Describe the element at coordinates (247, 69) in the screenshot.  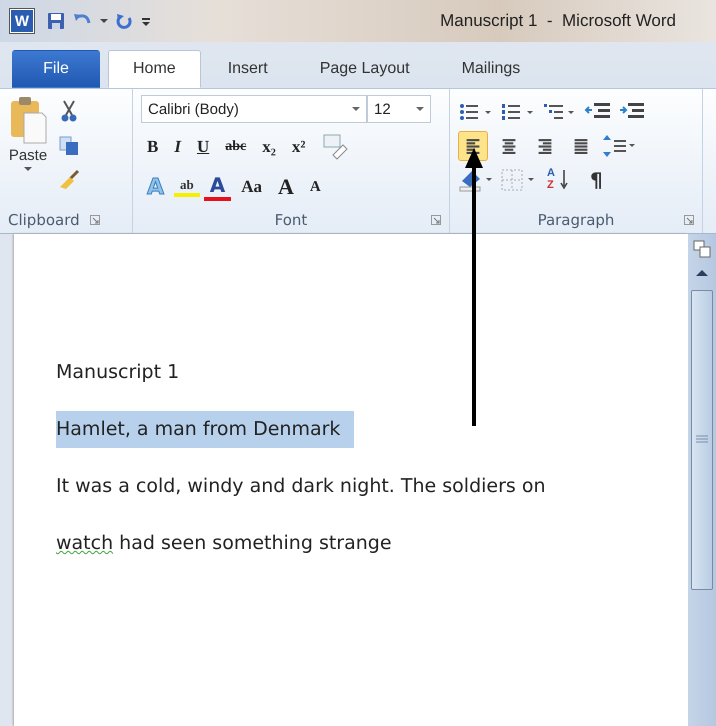
I see `ribbon-tab: Insert` at that location.